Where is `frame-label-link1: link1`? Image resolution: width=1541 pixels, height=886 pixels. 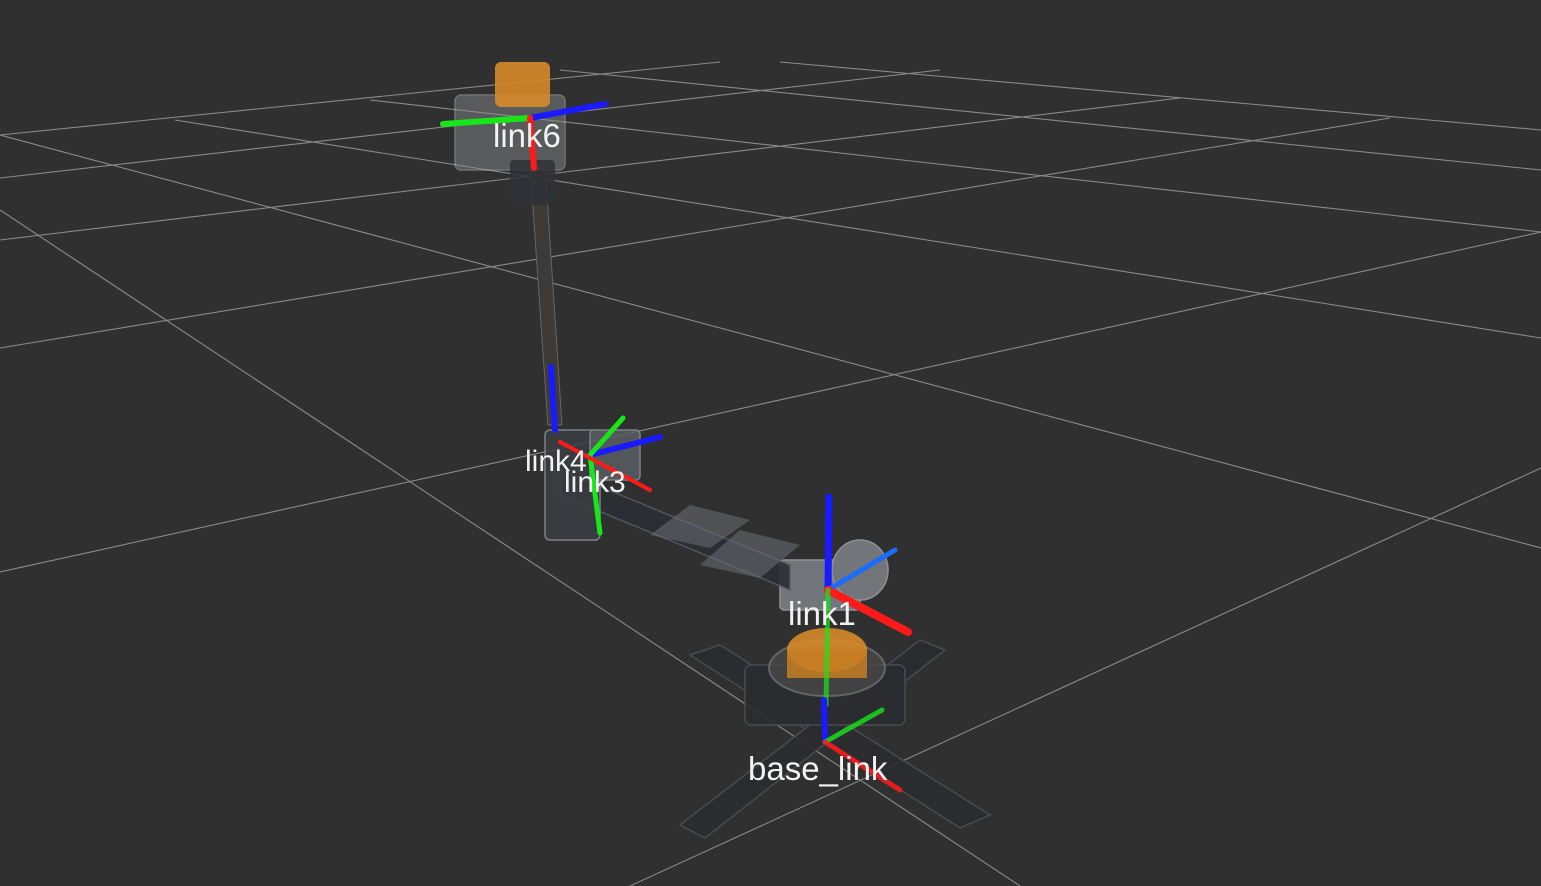 frame-label-link1: link1 is located at coordinates (822, 613).